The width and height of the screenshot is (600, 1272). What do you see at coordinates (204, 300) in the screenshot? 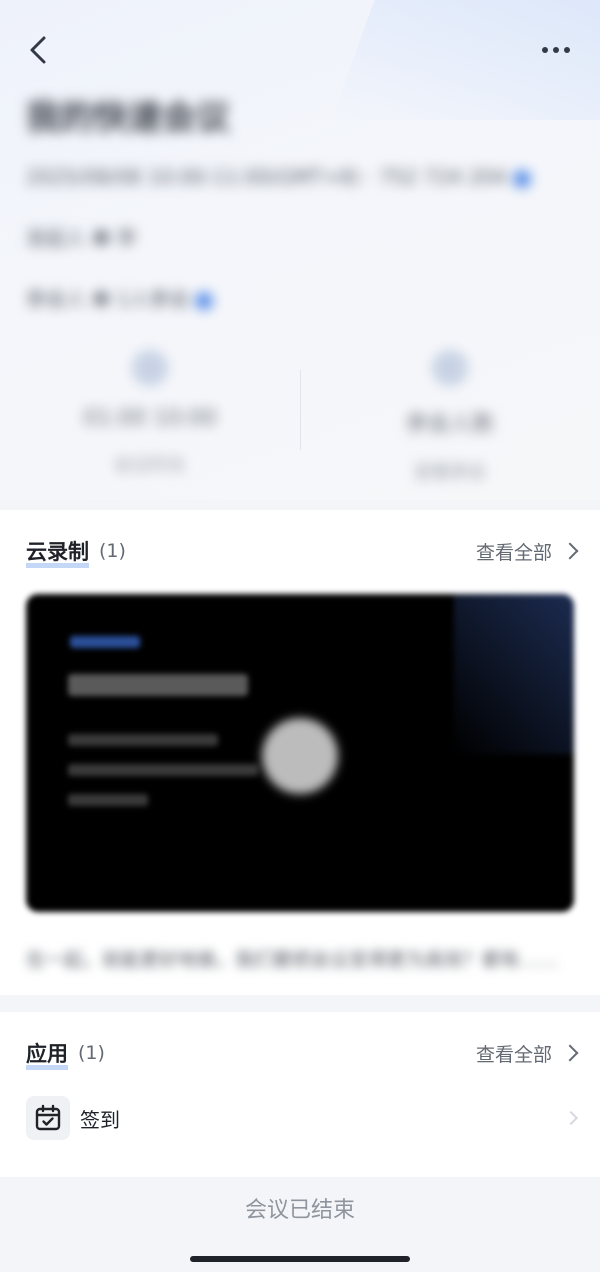
I see `info-icon` at bounding box center [204, 300].